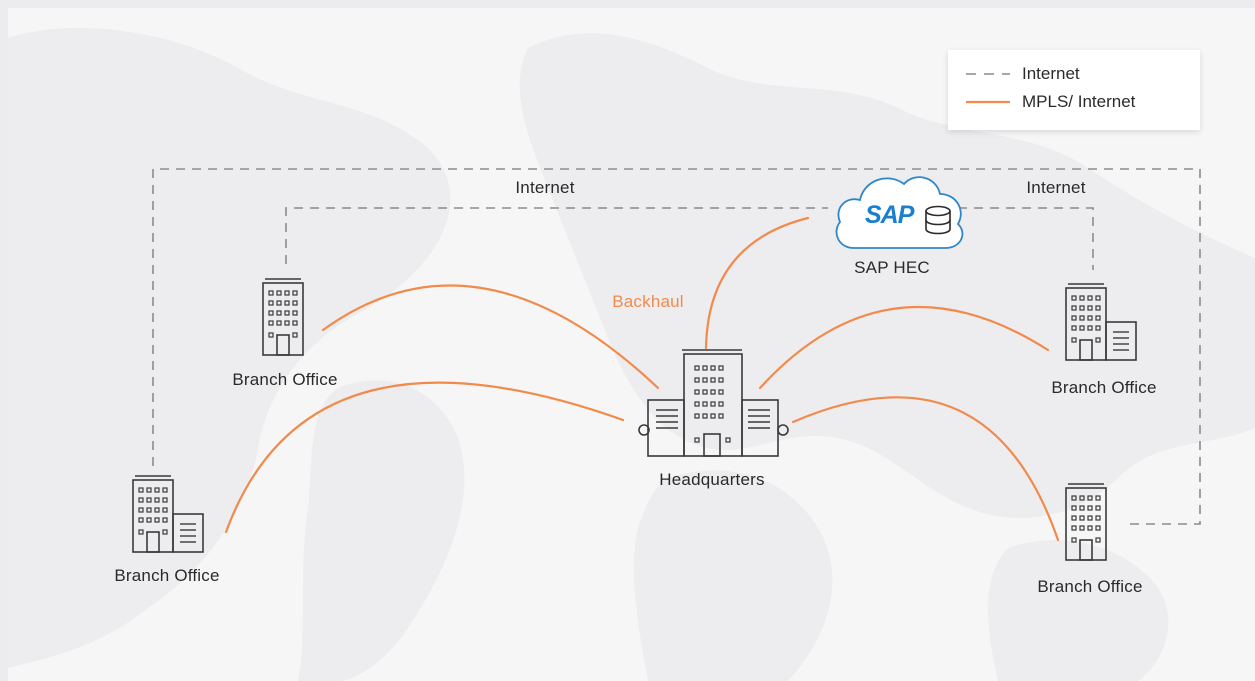 The height and width of the screenshot is (681, 1255). What do you see at coordinates (892, 267) in the screenshot?
I see `cloud-label: SAP HEC` at bounding box center [892, 267].